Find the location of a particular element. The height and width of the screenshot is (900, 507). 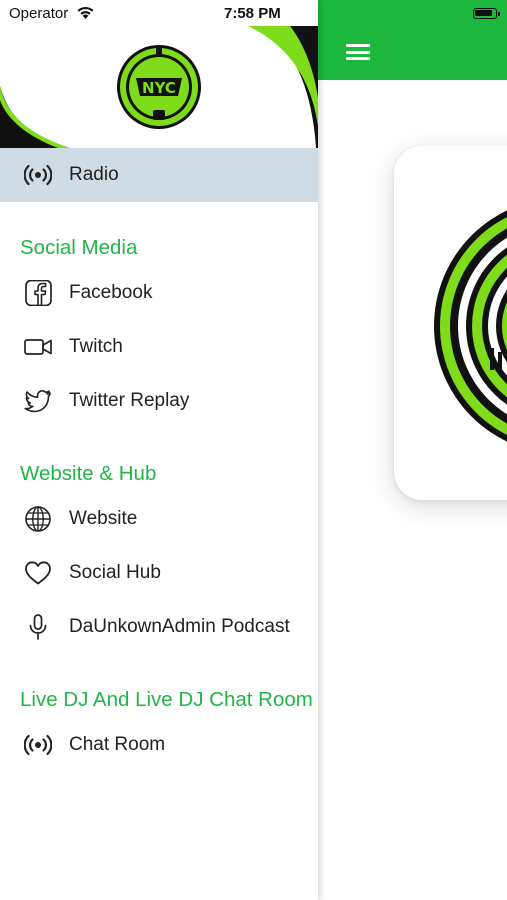

menu-item-radio: Radio is located at coordinates (159, 175).